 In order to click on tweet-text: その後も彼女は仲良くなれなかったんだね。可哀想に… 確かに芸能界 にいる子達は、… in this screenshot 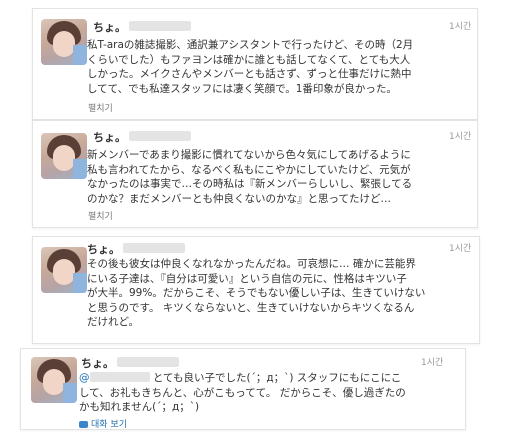, I will do `click(256, 293)`.